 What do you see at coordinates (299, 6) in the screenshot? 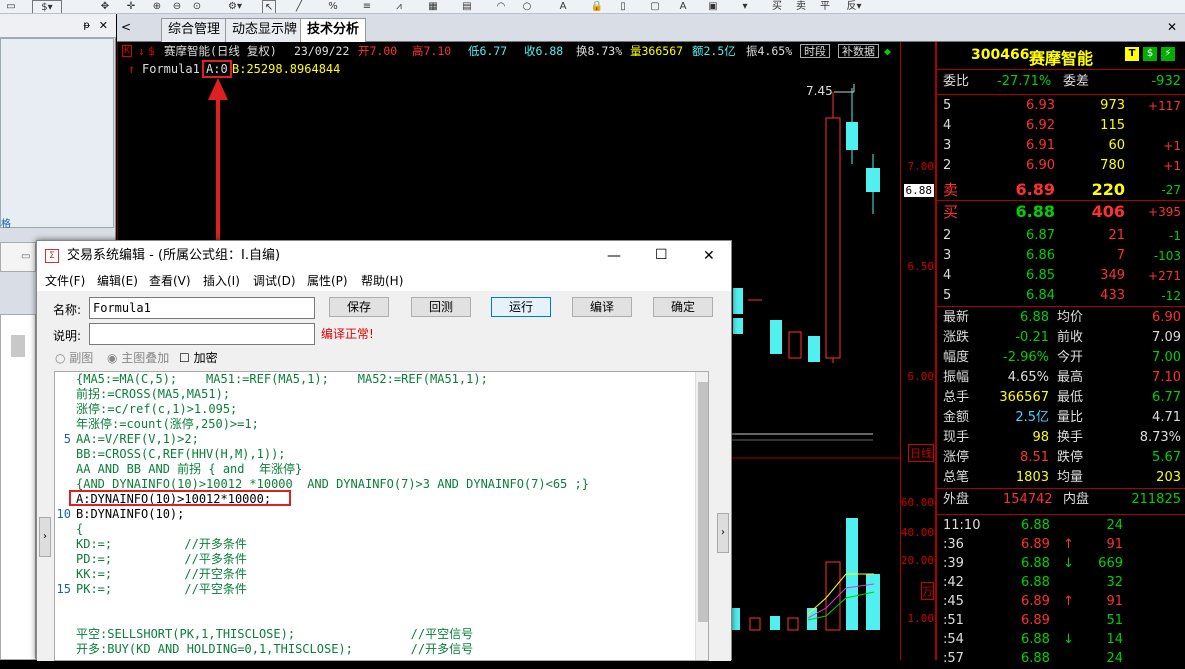
I see `line-tool-icon: ╱` at bounding box center [299, 6].